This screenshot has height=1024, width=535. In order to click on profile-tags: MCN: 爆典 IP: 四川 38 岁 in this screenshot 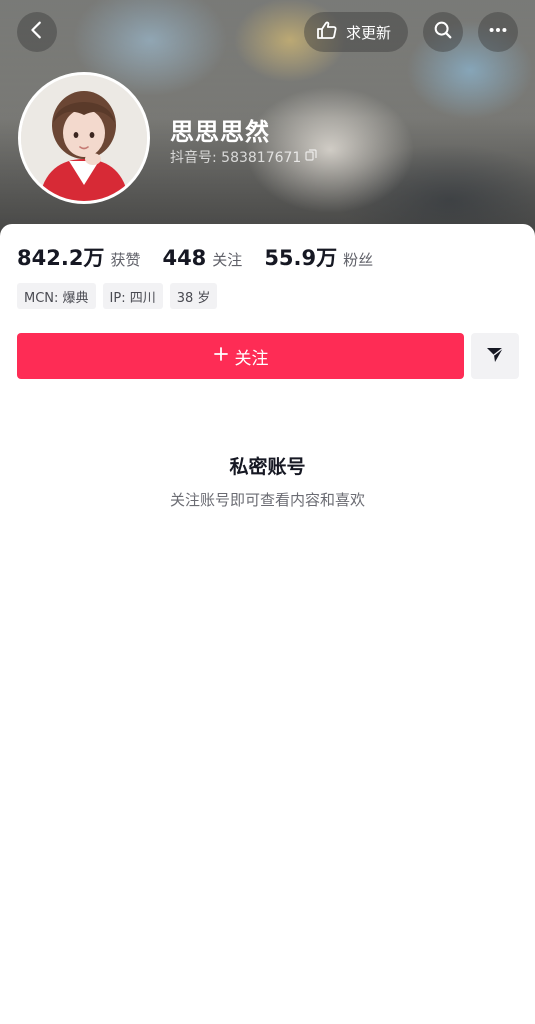, I will do `click(117, 296)`.